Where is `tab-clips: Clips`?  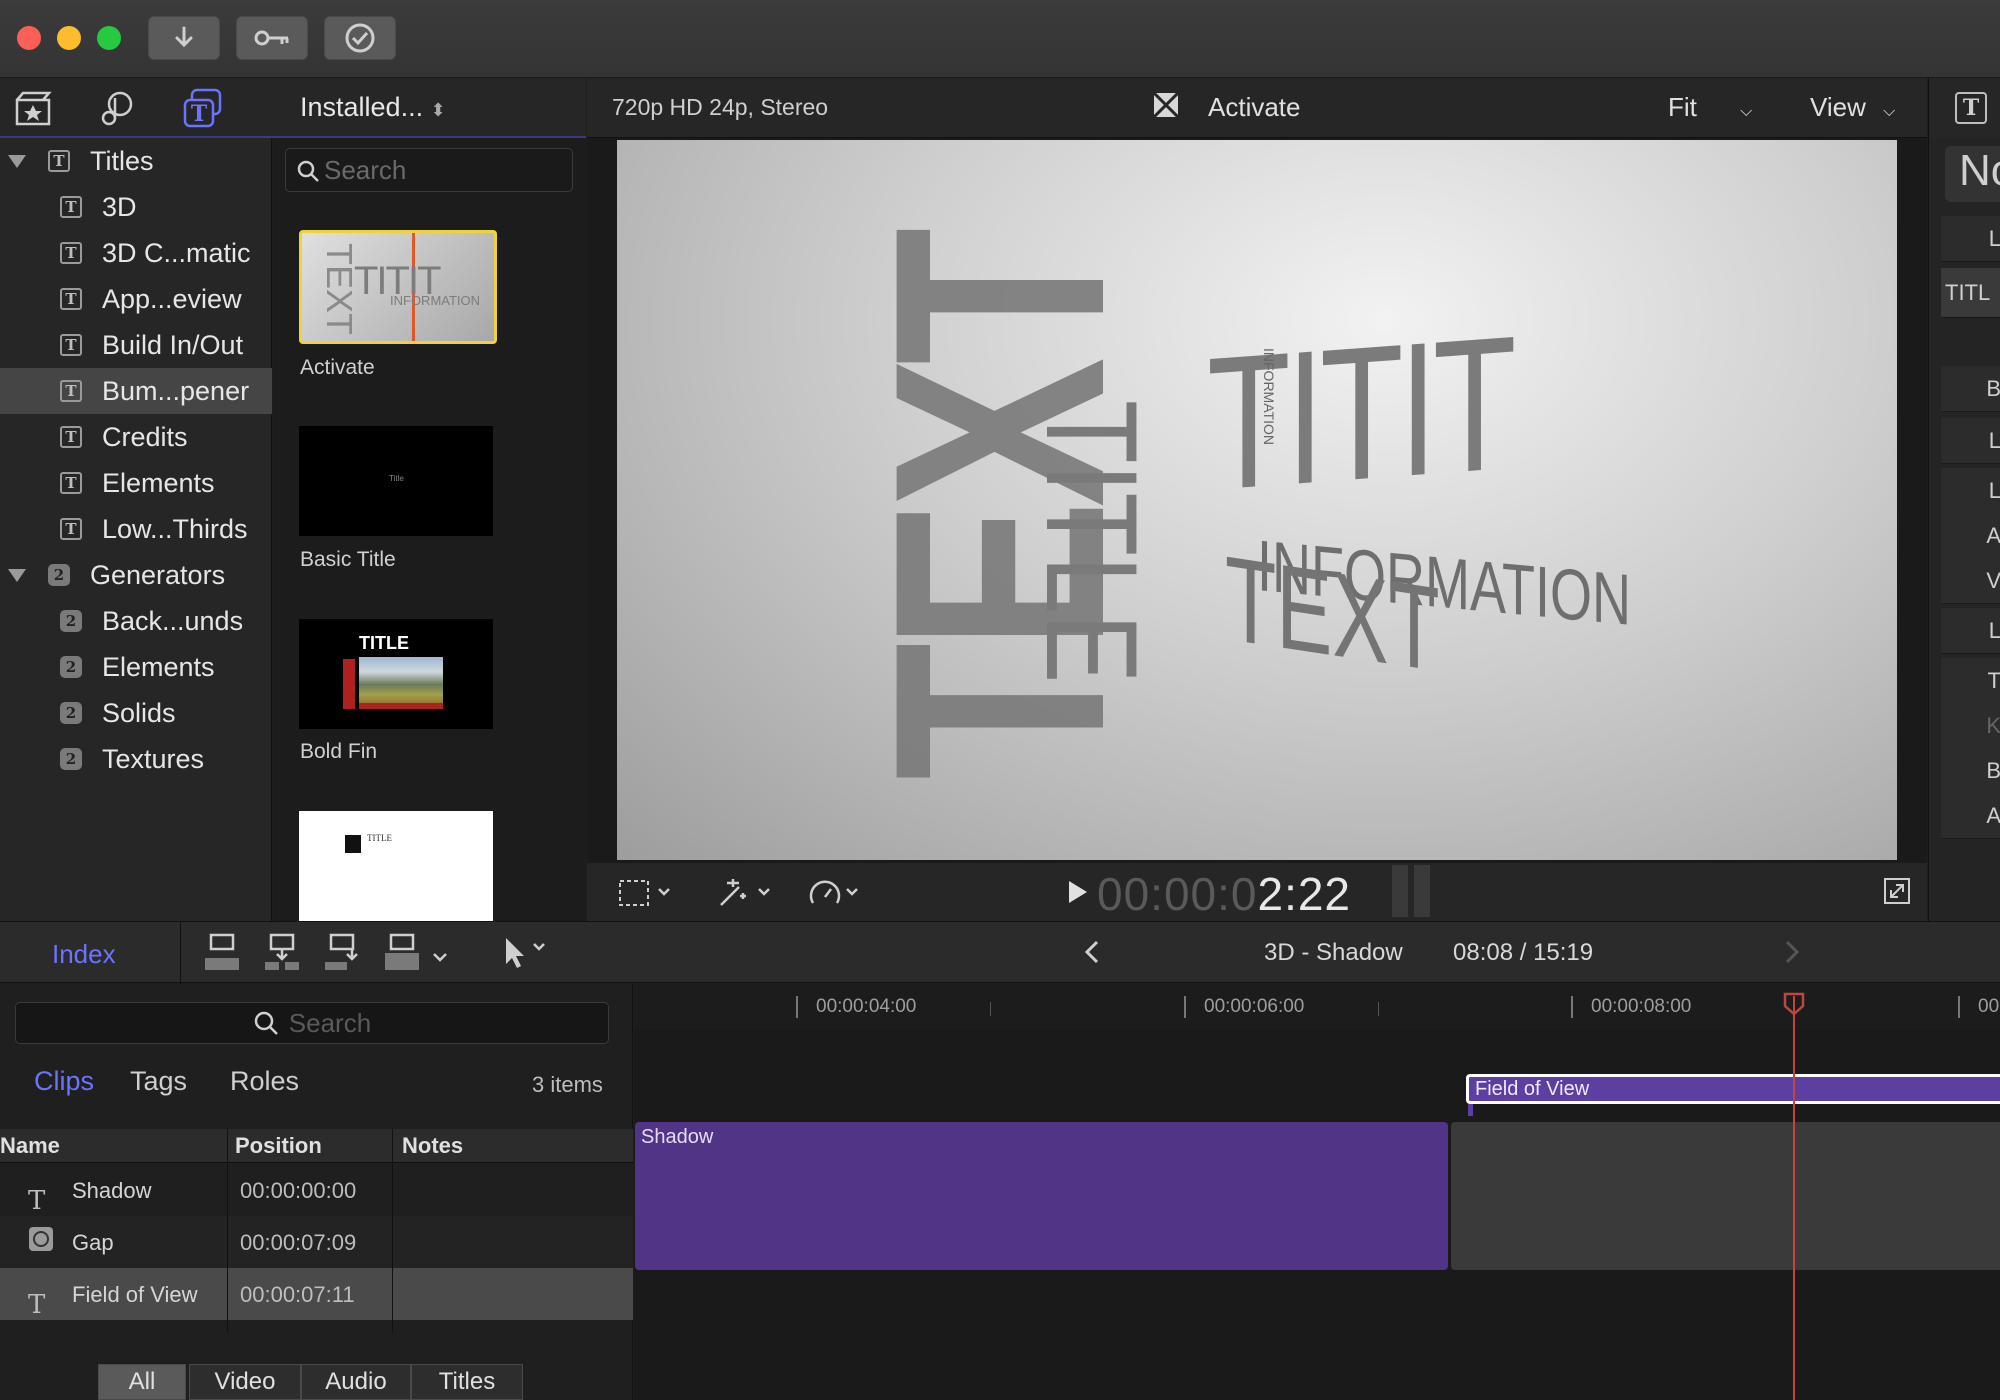 tab-clips: Clips is located at coordinates (64, 1081).